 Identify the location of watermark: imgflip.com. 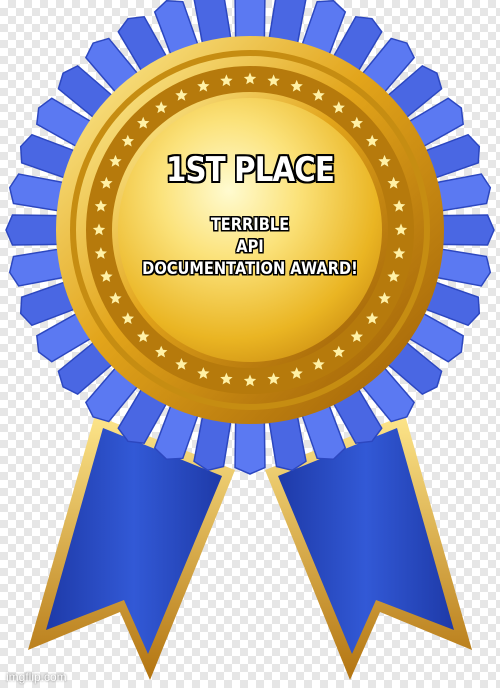
(36, 677).